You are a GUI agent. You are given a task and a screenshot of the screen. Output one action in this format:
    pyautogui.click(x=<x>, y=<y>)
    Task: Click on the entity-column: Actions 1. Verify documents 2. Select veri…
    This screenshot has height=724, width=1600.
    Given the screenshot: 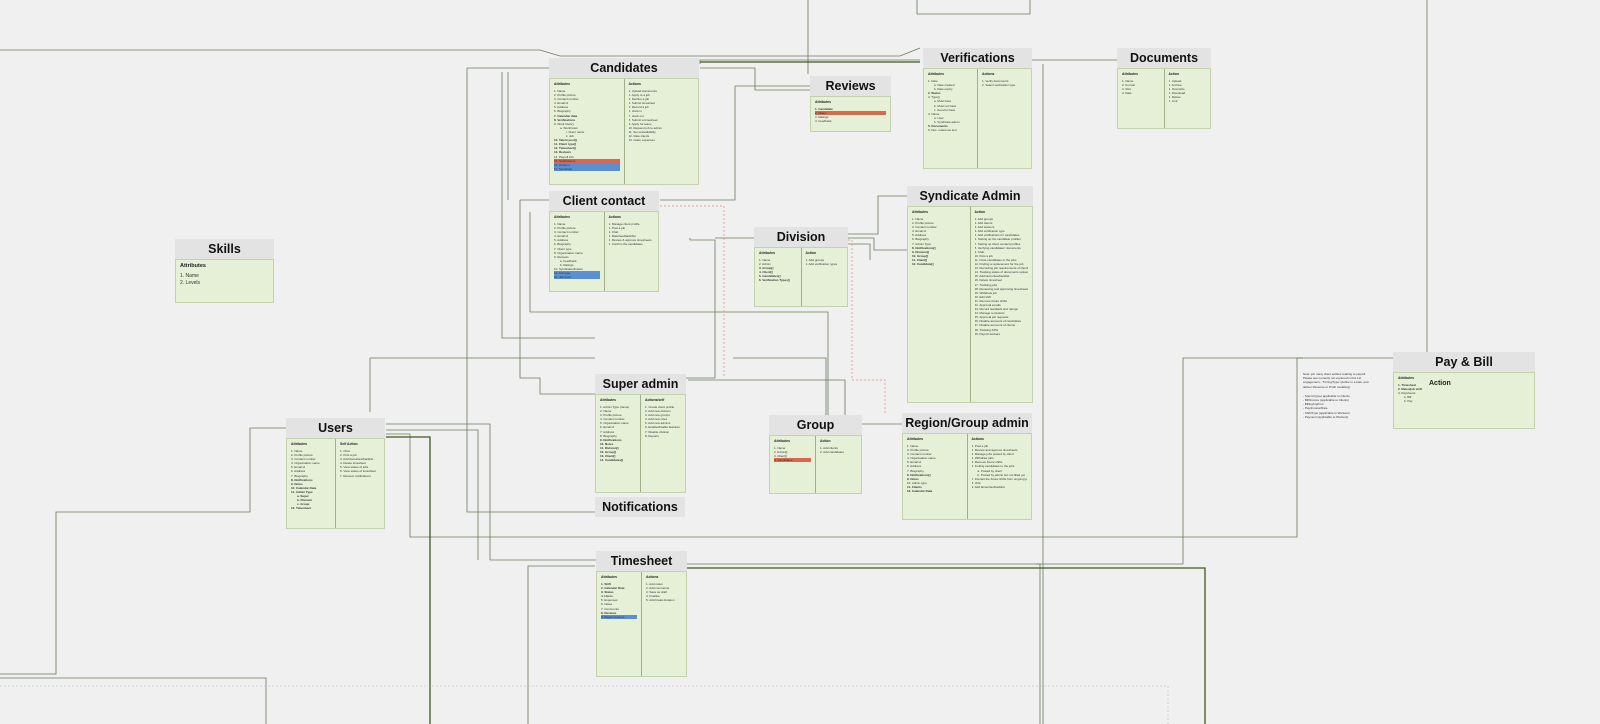 What is the action you would take?
    pyautogui.click(x=1004, y=118)
    